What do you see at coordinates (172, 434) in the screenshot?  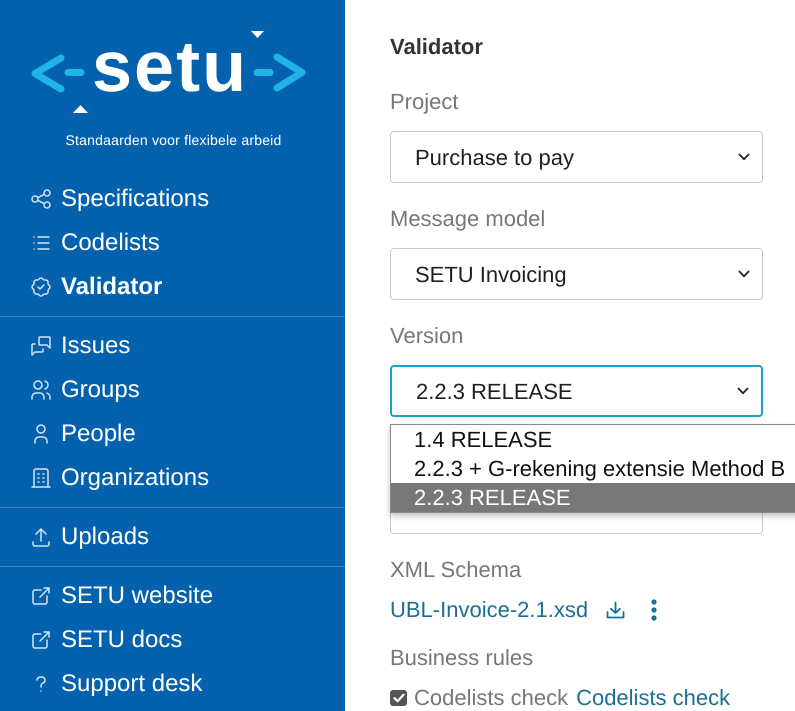 I see `nav-link: People` at bounding box center [172, 434].